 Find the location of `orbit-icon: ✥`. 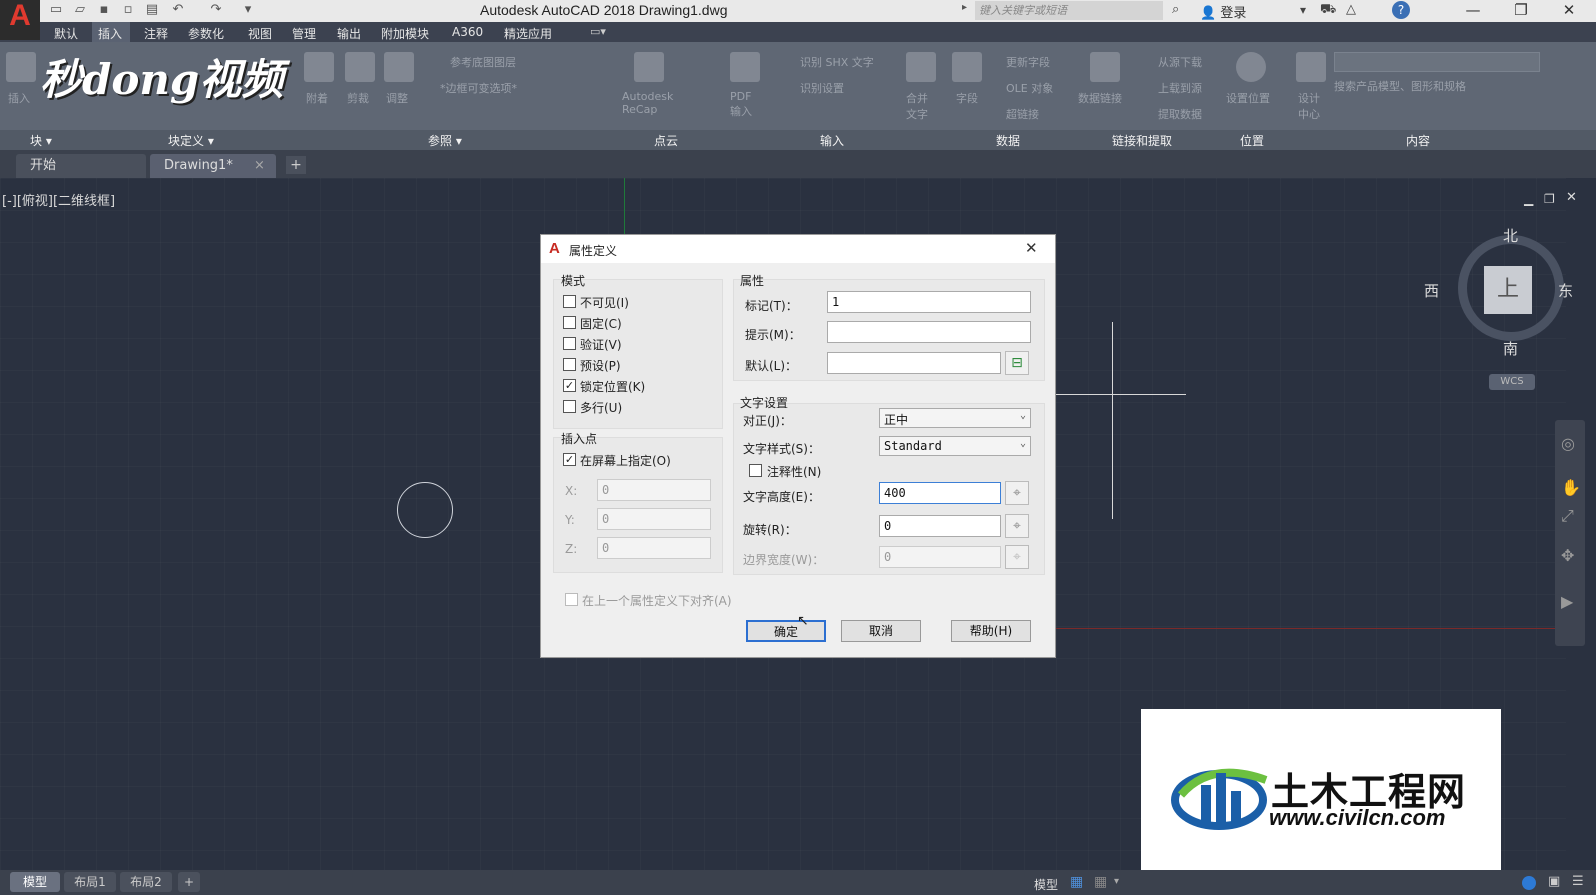

orbit-icon: ✥ is located at coordinates (1567, 555).